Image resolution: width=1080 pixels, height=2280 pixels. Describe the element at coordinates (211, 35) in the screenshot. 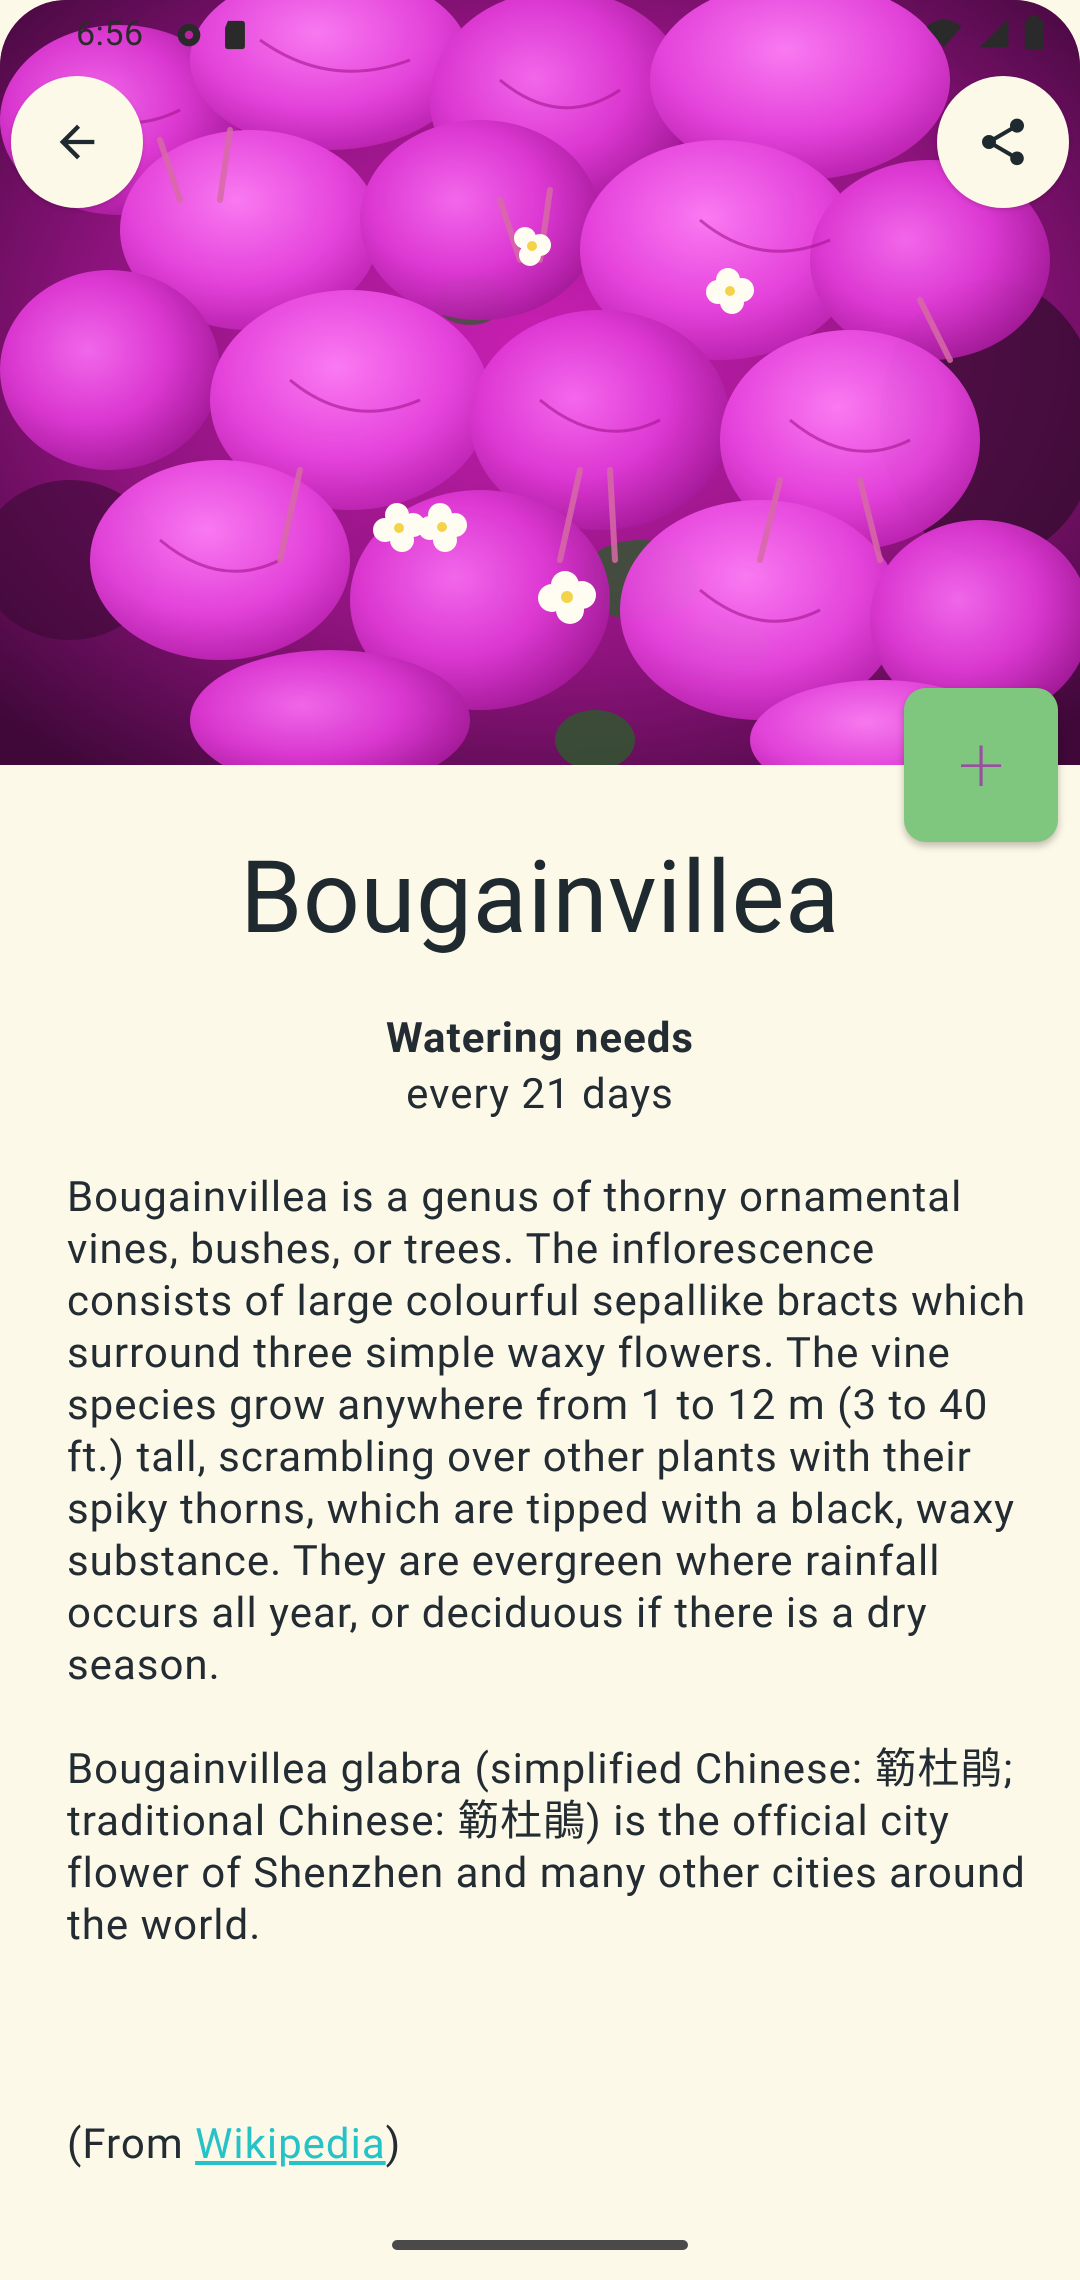

I see `status-notification-icons` at that location.